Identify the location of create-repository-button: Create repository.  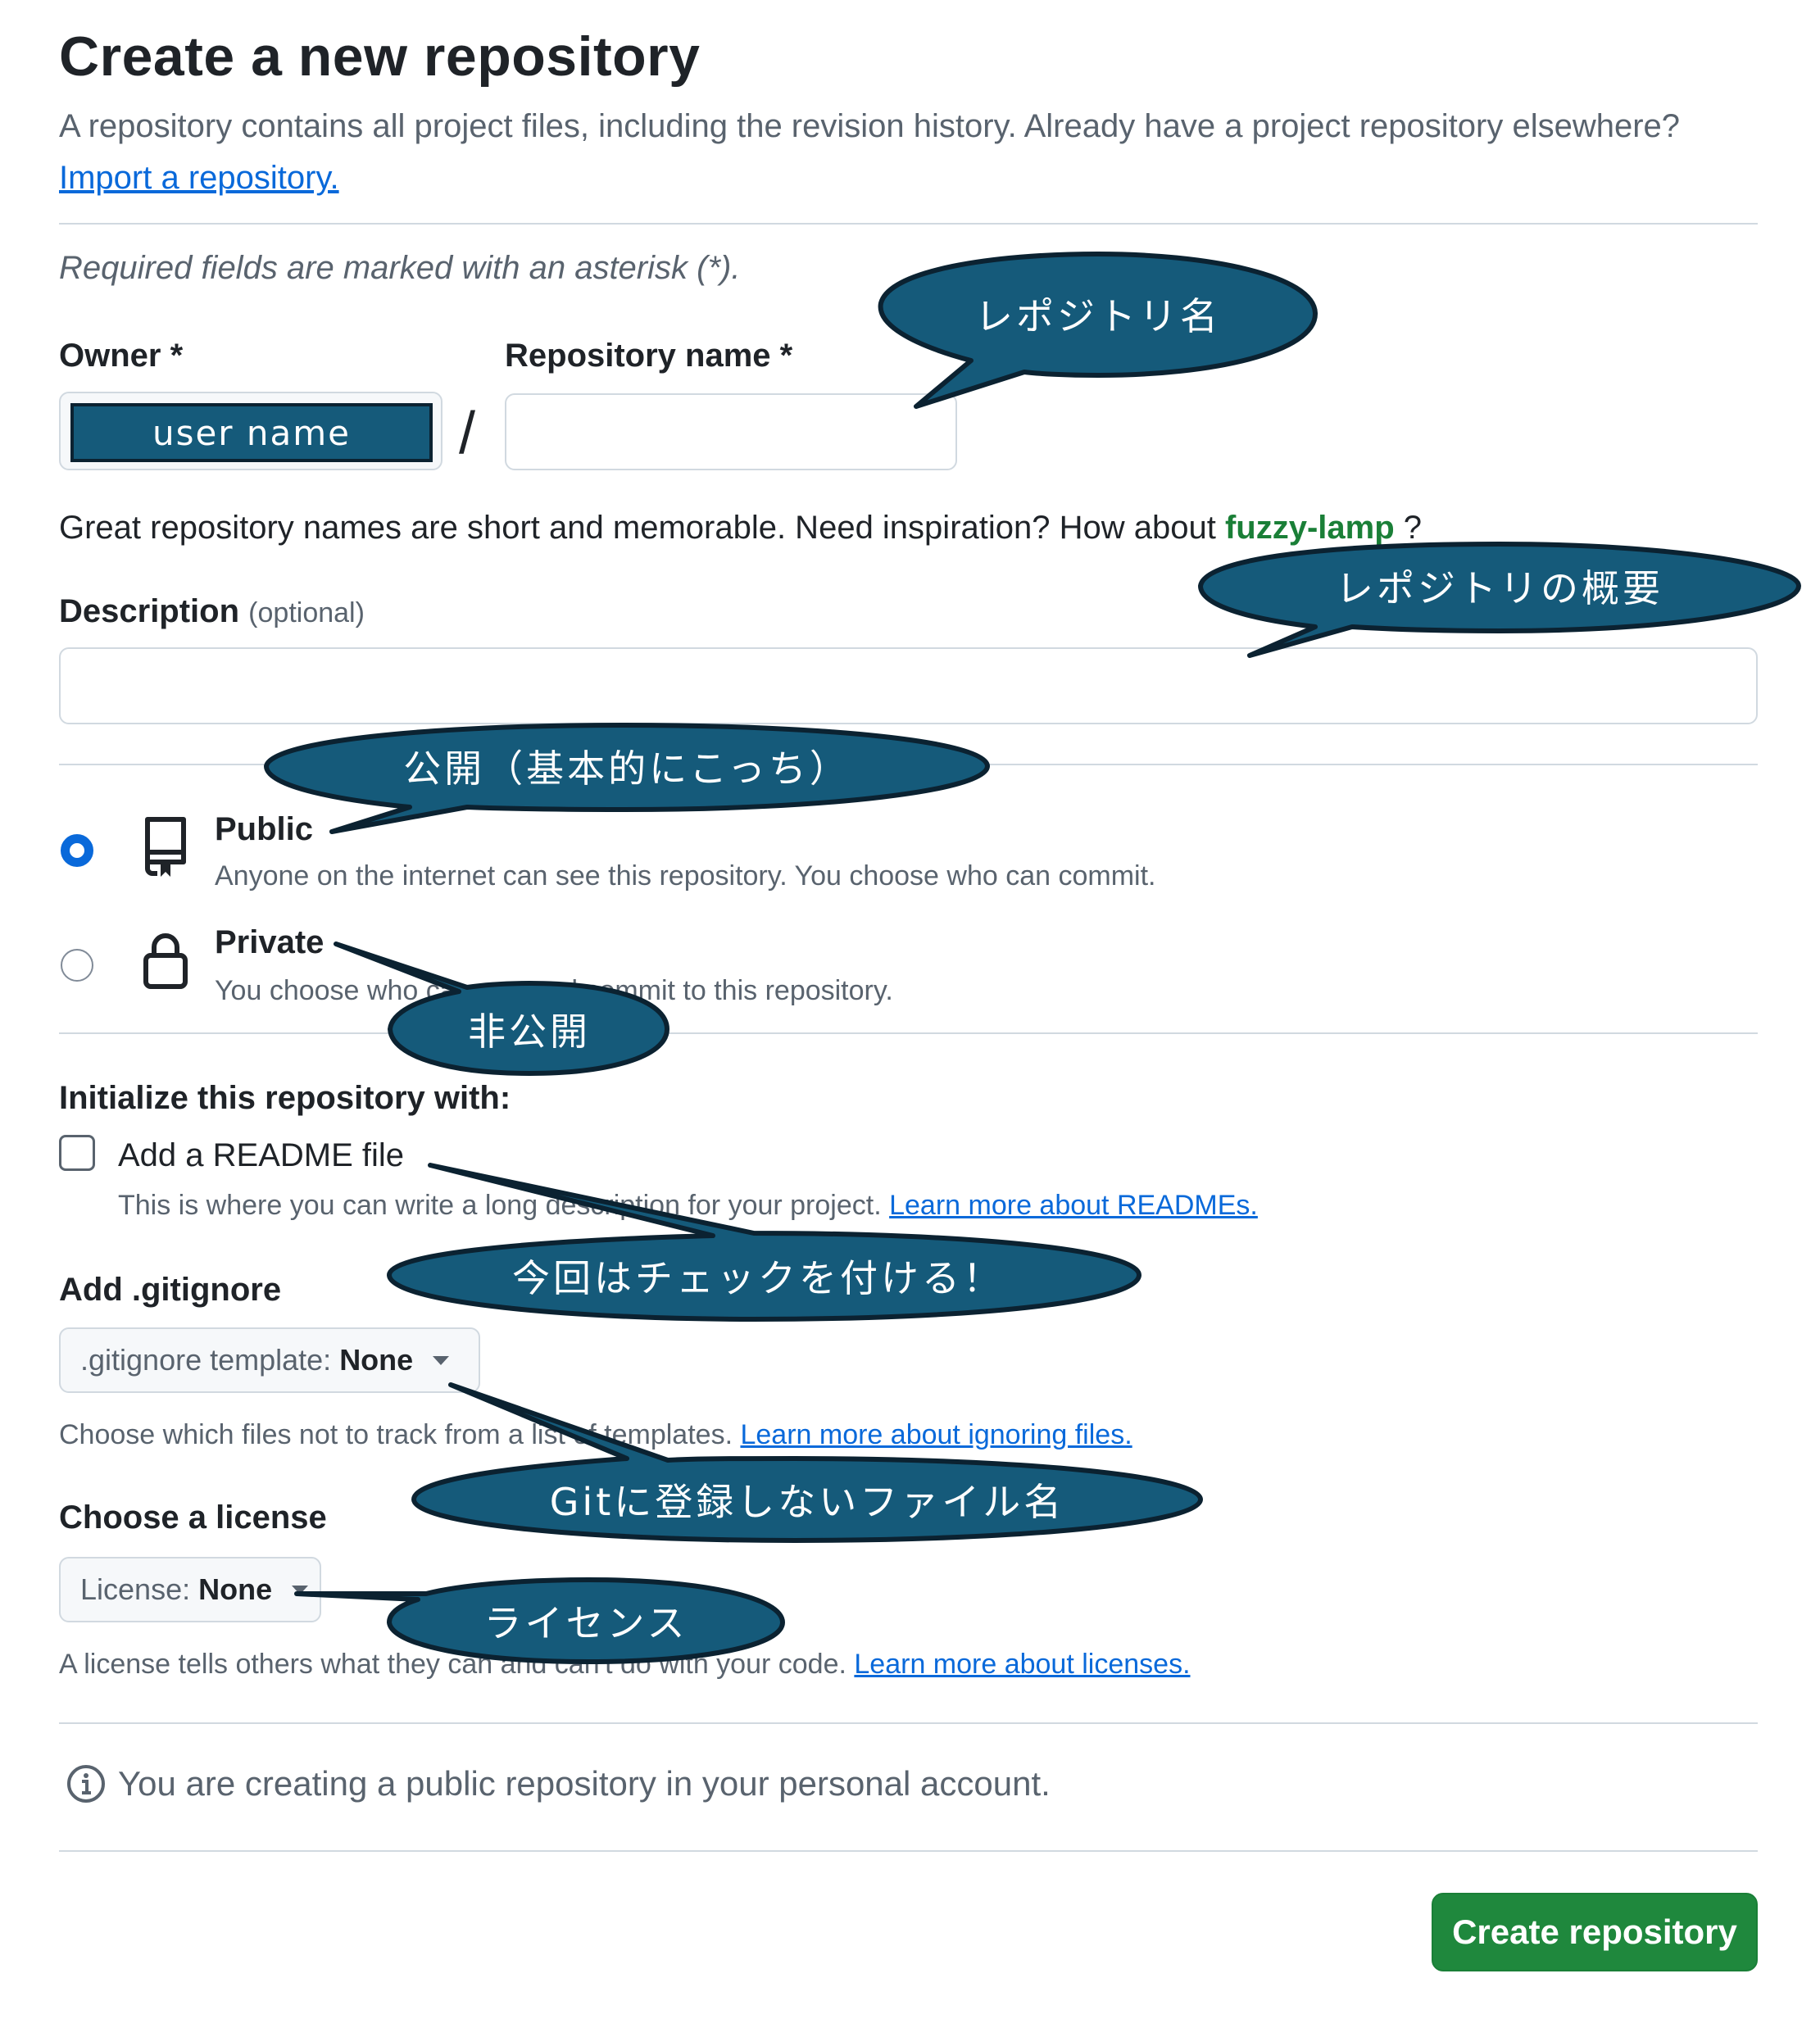
(1595, 1932).